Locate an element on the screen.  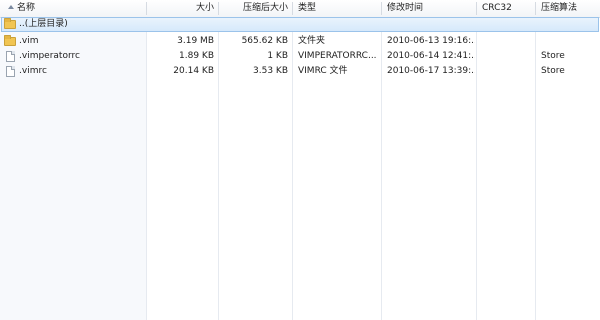
column-header-name: 名称 is located at coordinates (79, 8).